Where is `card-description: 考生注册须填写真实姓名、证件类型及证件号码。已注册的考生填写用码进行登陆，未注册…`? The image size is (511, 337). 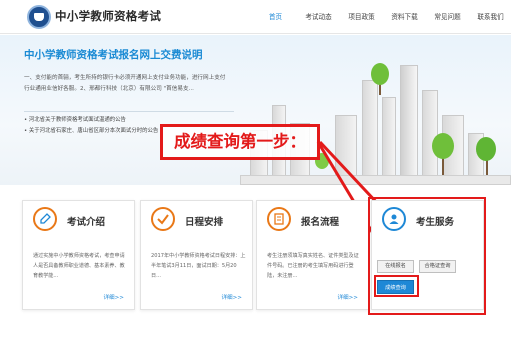
card-description: 考生注册须填写真实姓名、证件类型及证件号码。已注册的考生填写用码进行登陆，未注册… is located at coordinates (313, 266).